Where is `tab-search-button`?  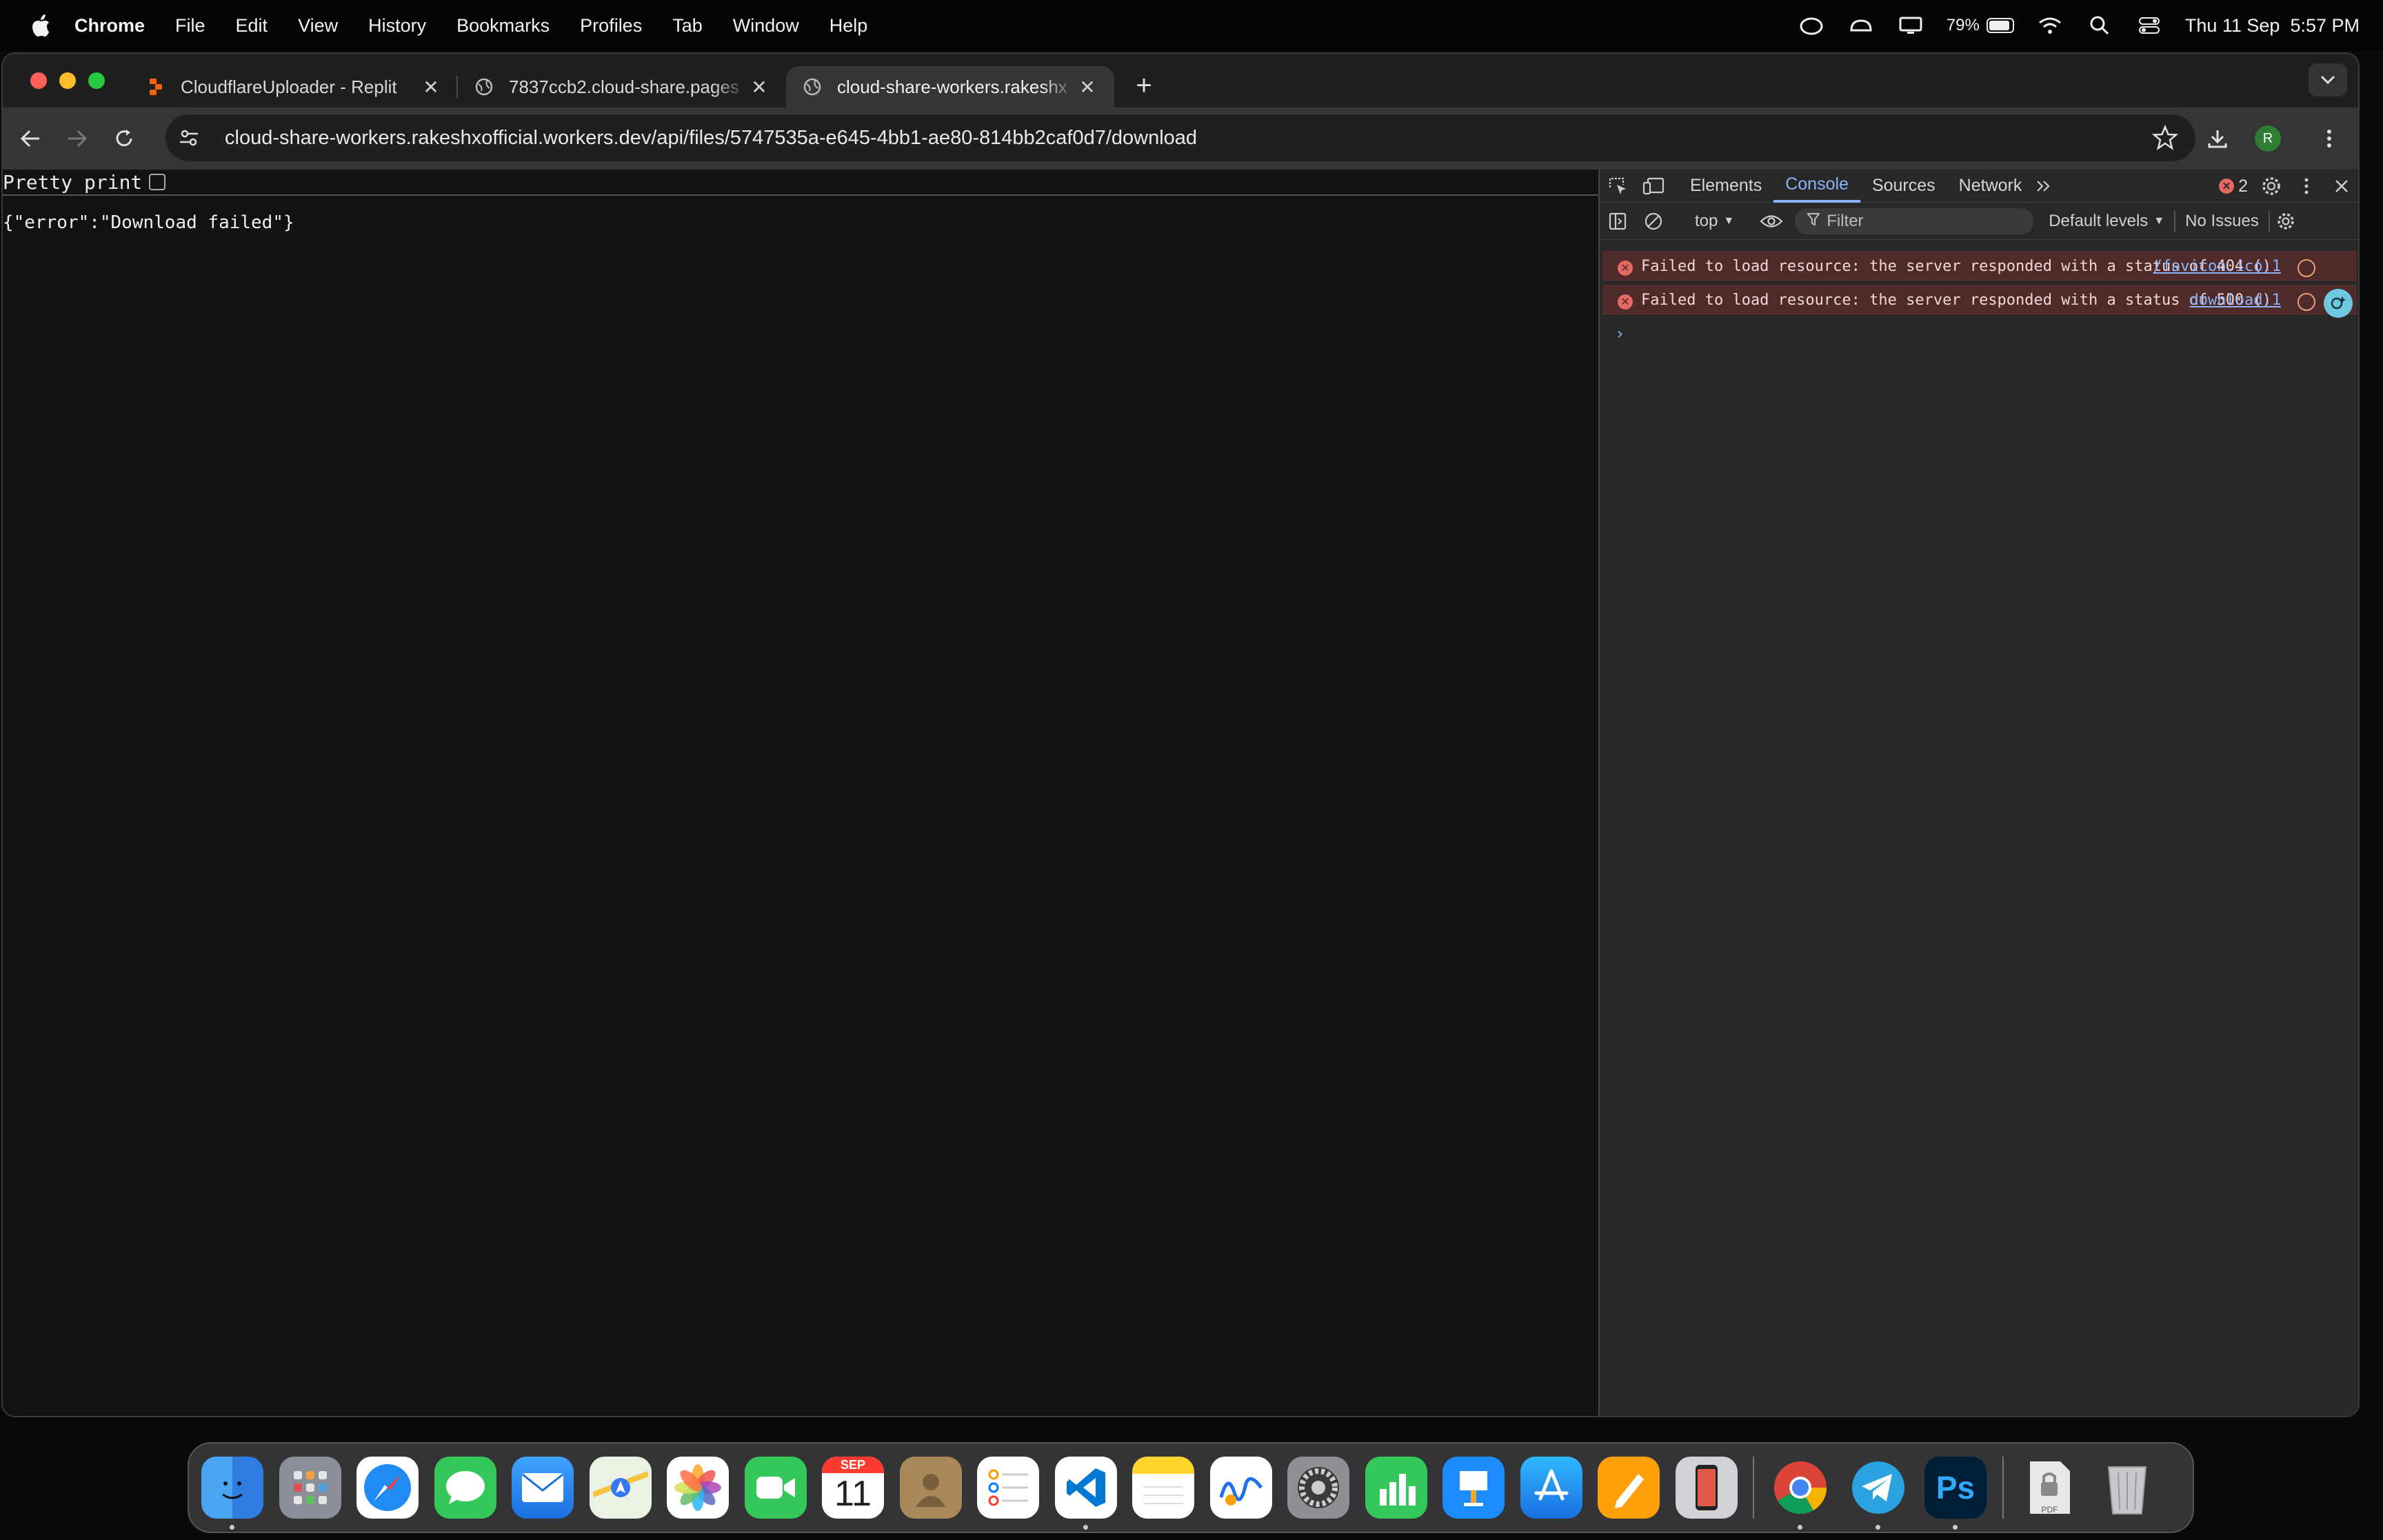 tab-search-button is located at coordinates (2328, 80).